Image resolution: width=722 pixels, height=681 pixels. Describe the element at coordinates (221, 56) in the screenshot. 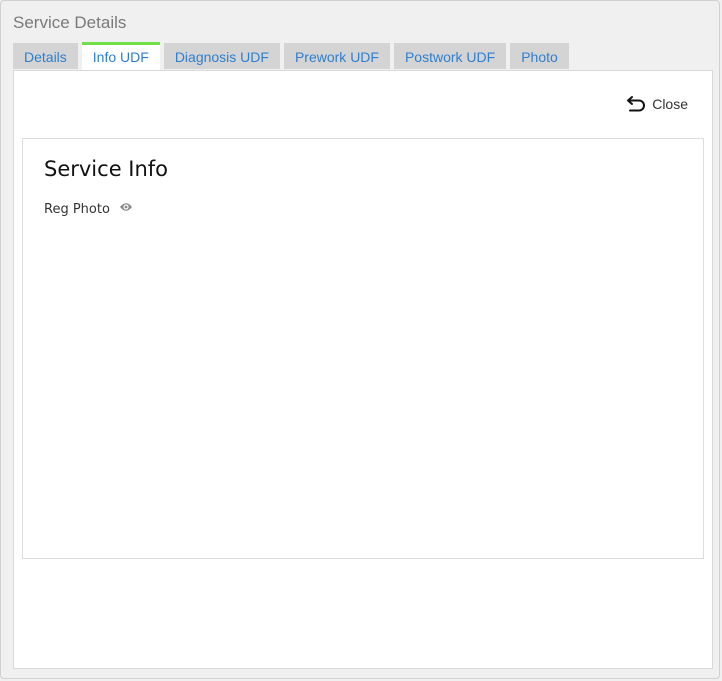

I see `tab-diagnosis-udf: Diagnosis UDF` at that location.